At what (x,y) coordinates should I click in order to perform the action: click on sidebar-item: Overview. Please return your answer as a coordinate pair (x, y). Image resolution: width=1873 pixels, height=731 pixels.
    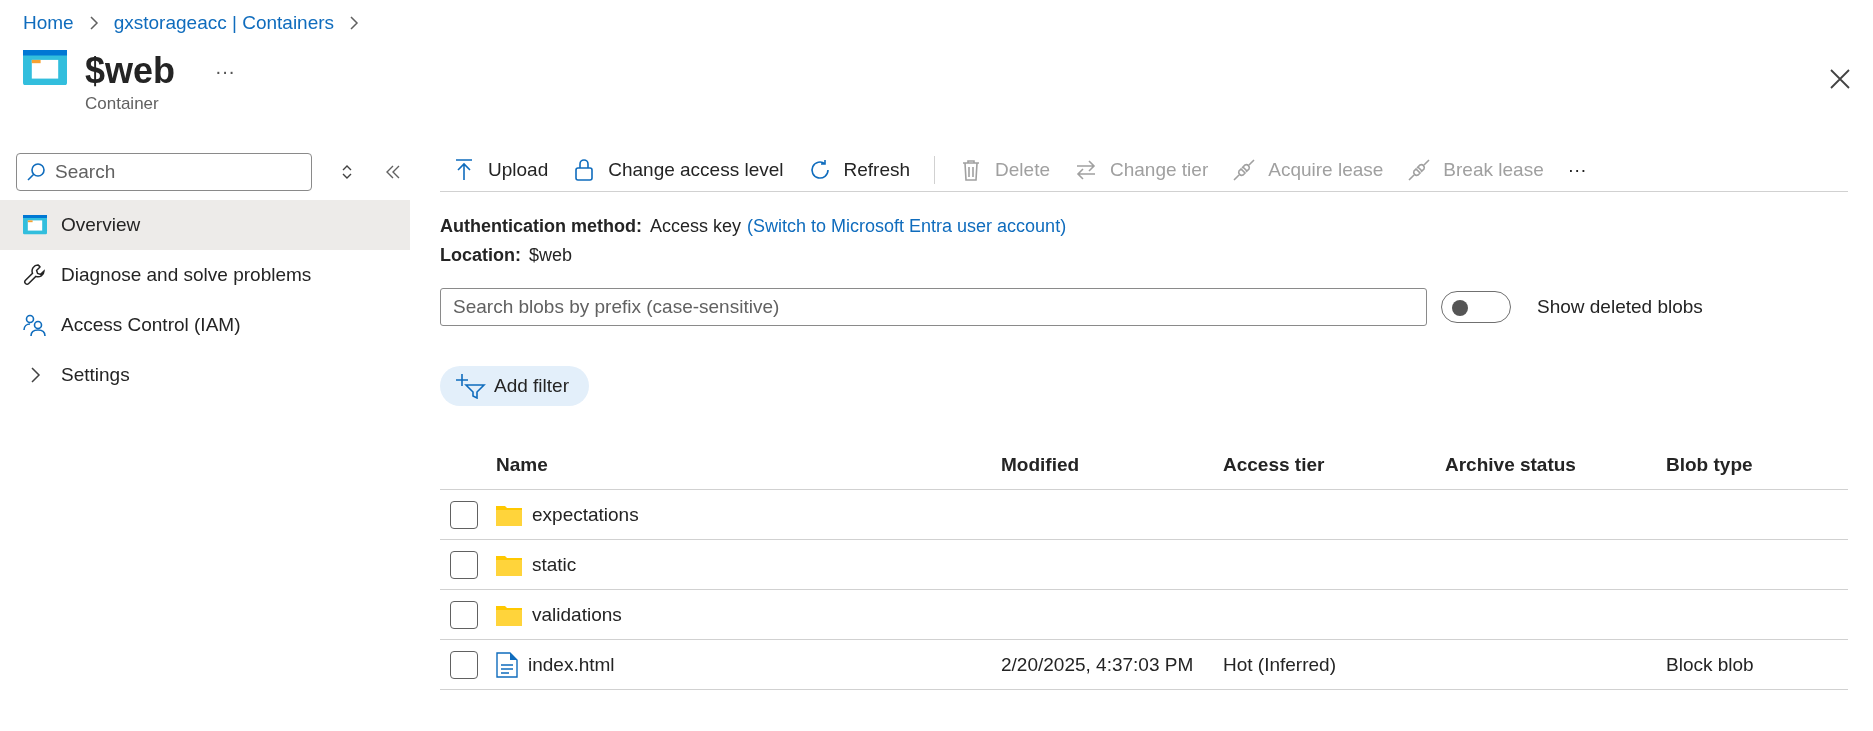
    Looking at the image, I should click on (205, 225).